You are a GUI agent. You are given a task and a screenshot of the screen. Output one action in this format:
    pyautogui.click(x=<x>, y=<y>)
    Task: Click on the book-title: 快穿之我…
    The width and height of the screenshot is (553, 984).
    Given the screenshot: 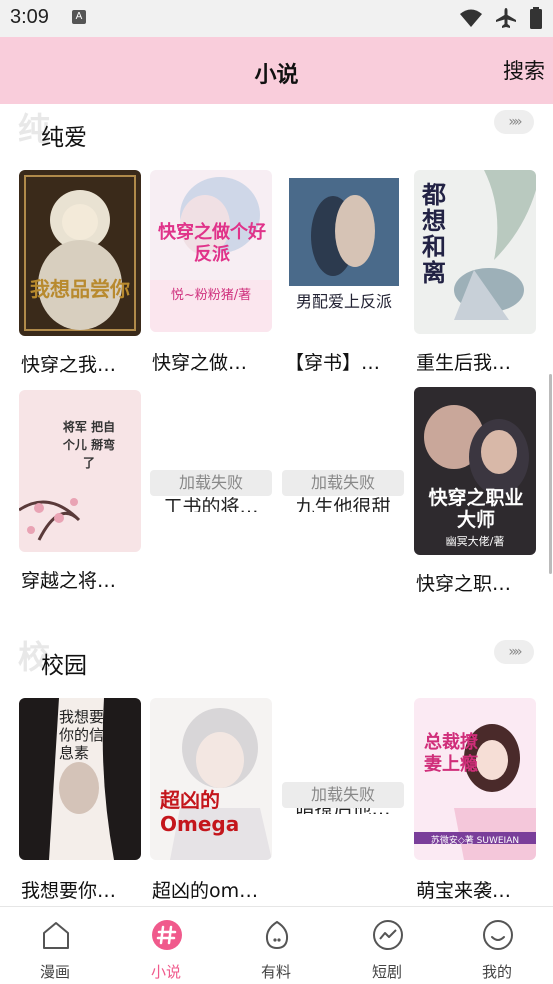 What is the action you would take?
    pyautogui.click(x=69, y=365)
    